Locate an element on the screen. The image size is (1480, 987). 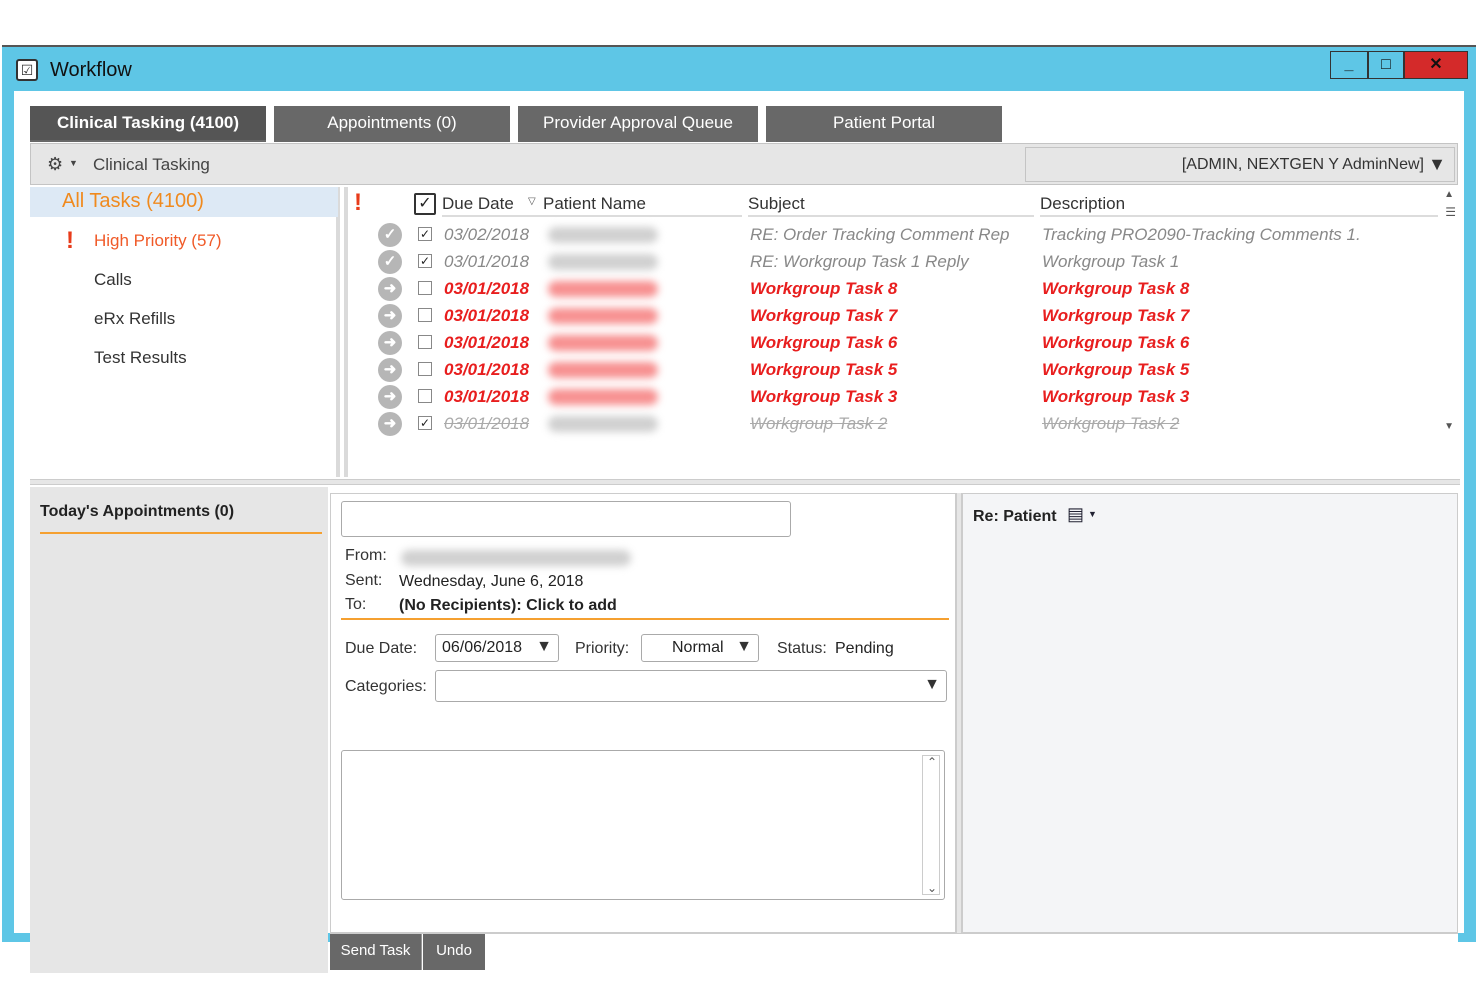
user-filter-select: [ADMIN, NEXTGEN Y AdminNew] ▼ is located at coordinates (1240, 164).